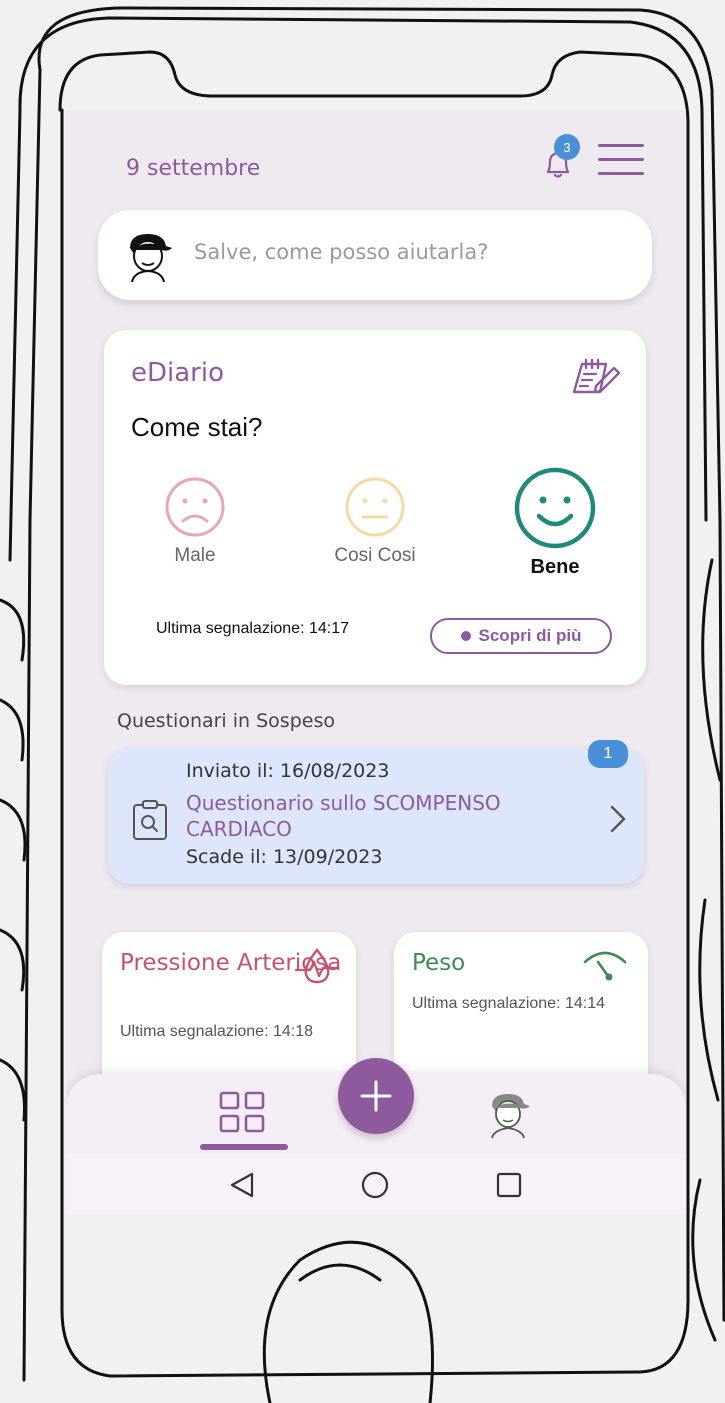  Describe the element at coordinates (217, 1031) in the screenshot. I see `blood-pressure-last-report: Ultima segnalazione: 14:18` at that location.